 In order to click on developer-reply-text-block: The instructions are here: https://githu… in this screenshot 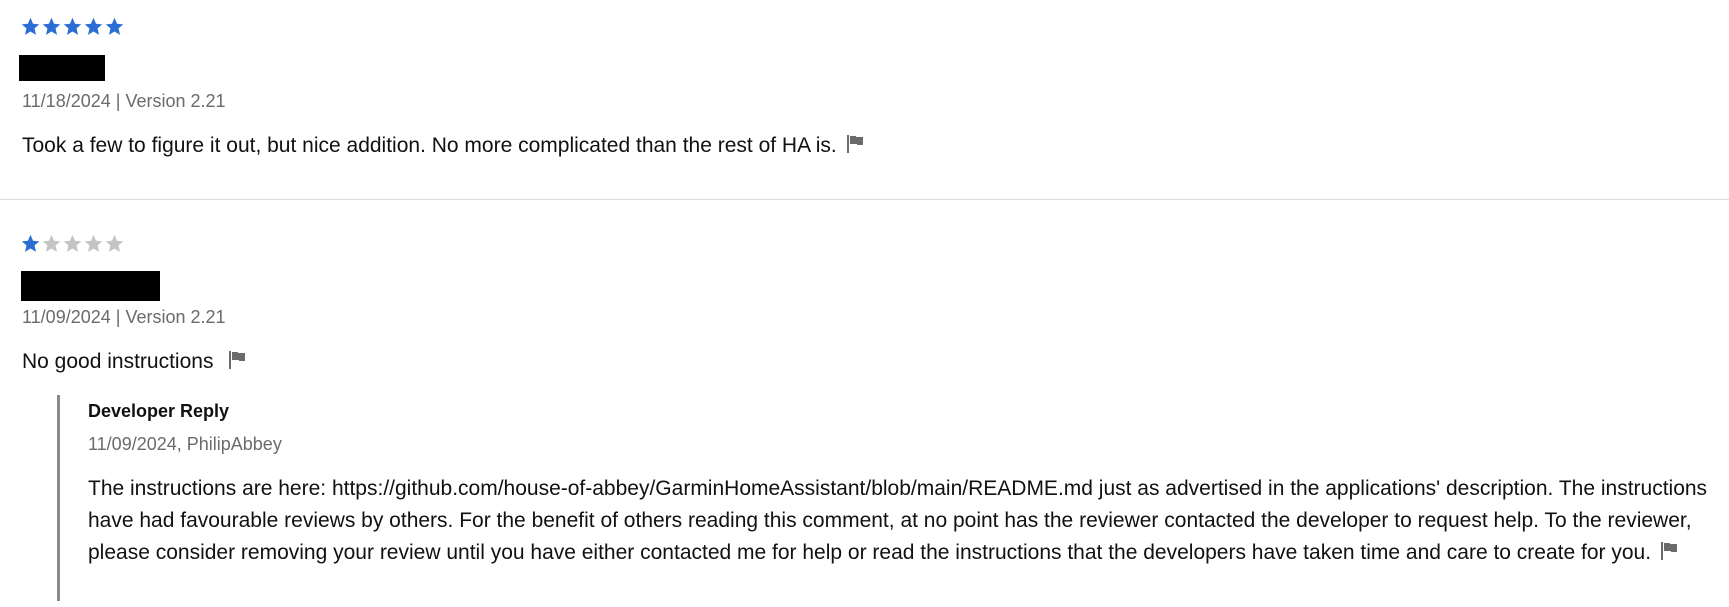, I will do `click(898, 521)`.